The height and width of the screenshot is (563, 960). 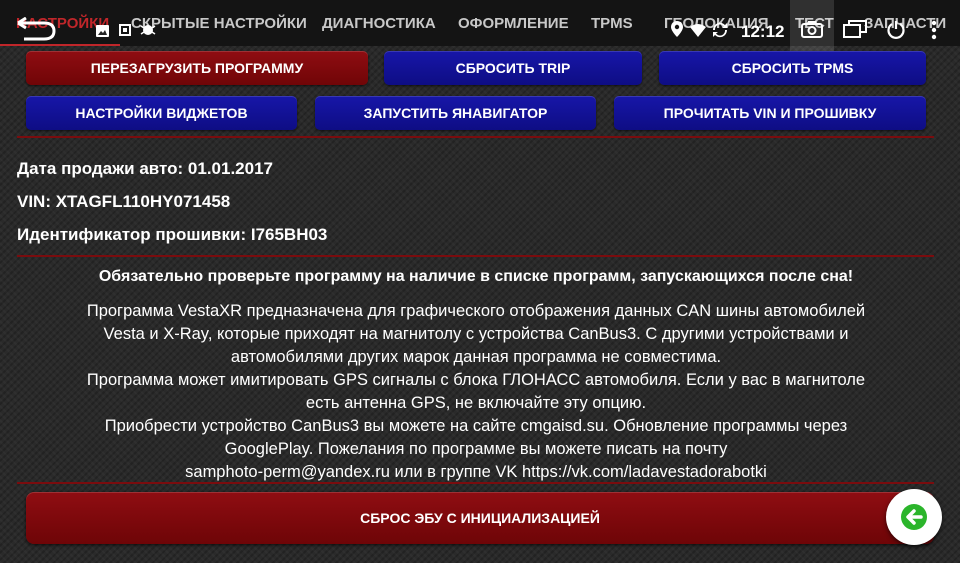 I want to click on widget-settings-button: НАСТРОЙКИ ВИДЖЕТОВ, so click(x=161, y=113).